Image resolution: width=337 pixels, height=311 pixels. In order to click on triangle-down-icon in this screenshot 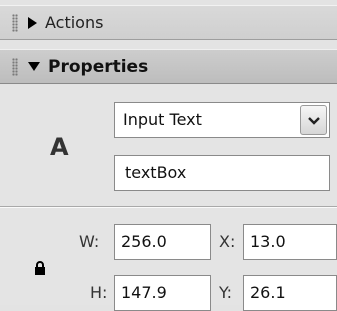, I will do `click(34, 66)`.